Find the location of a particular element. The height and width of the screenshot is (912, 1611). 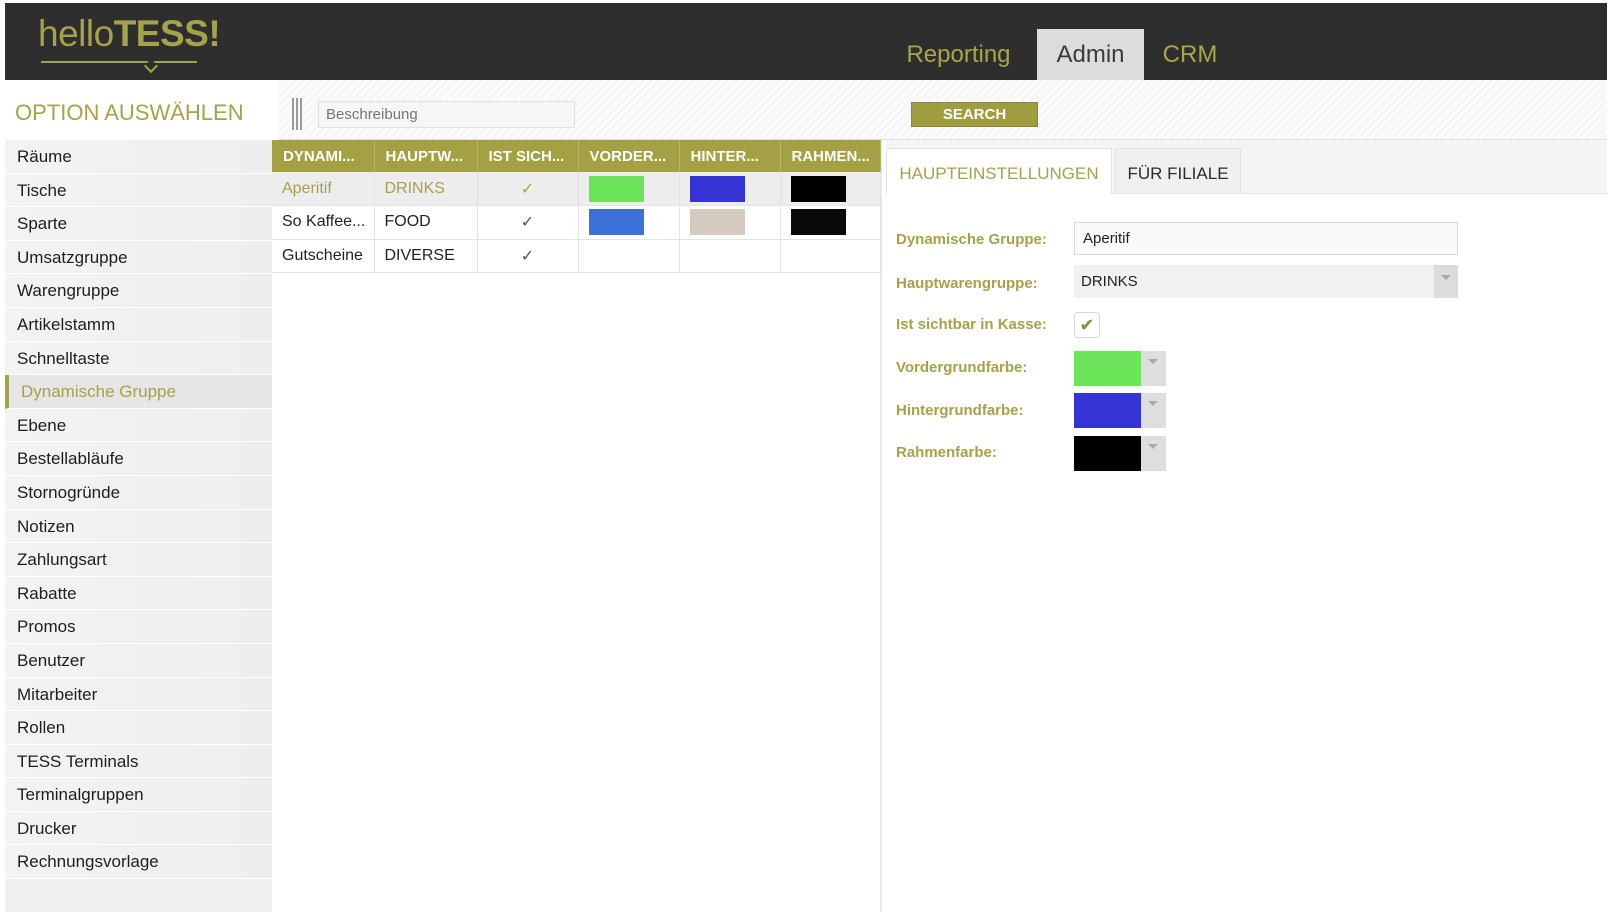

sidebar-item-sparte: Sparte is located at coordinates (140, 224).